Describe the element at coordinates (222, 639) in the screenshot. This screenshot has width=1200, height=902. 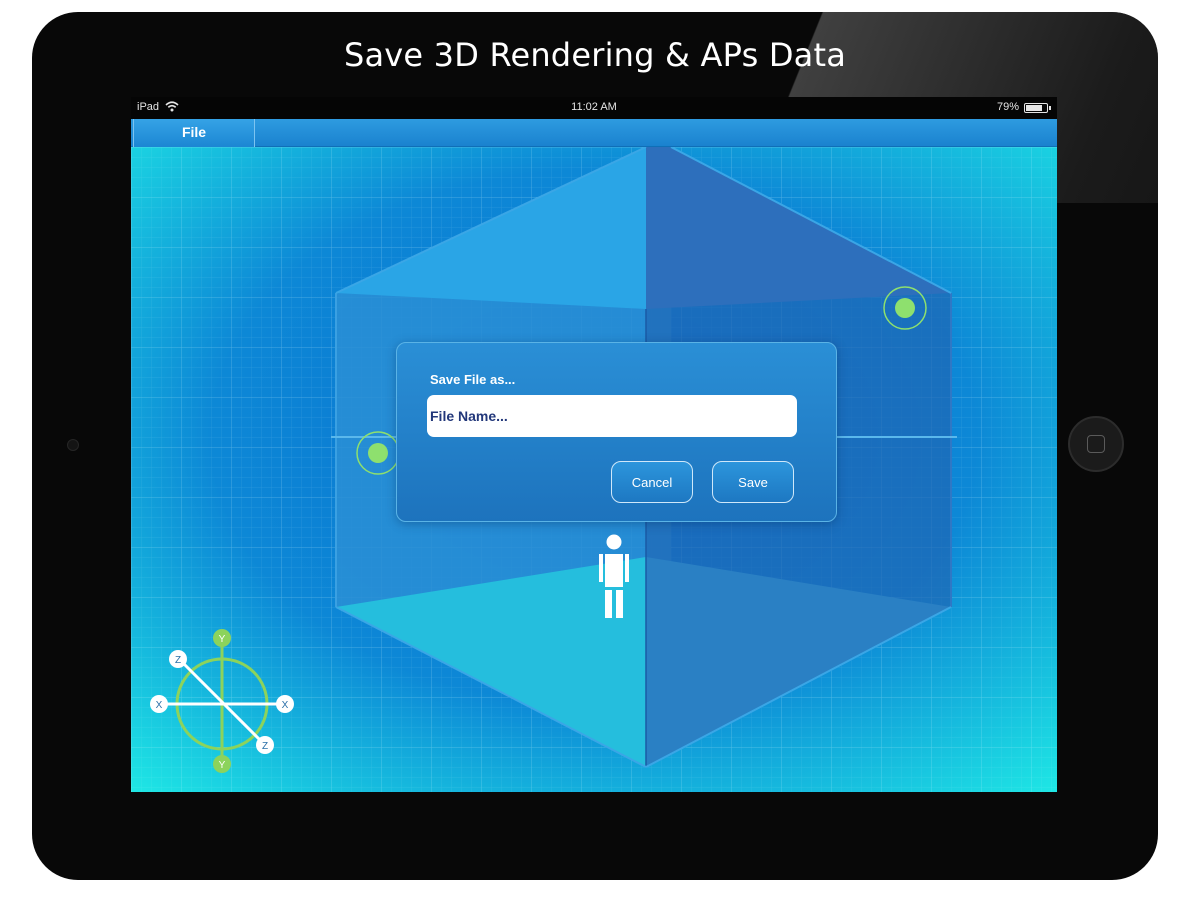
I see `axis-y-top-label: Y` at that location.